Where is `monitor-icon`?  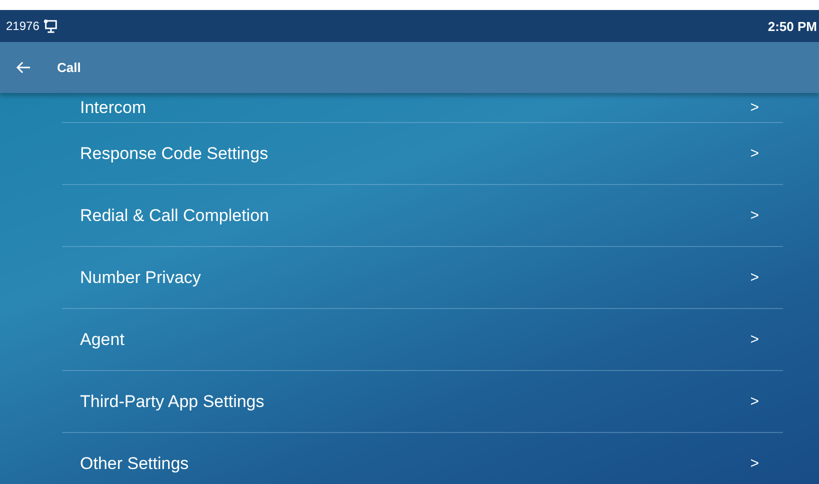
monitor-icon is located at coordinates (50, 26).